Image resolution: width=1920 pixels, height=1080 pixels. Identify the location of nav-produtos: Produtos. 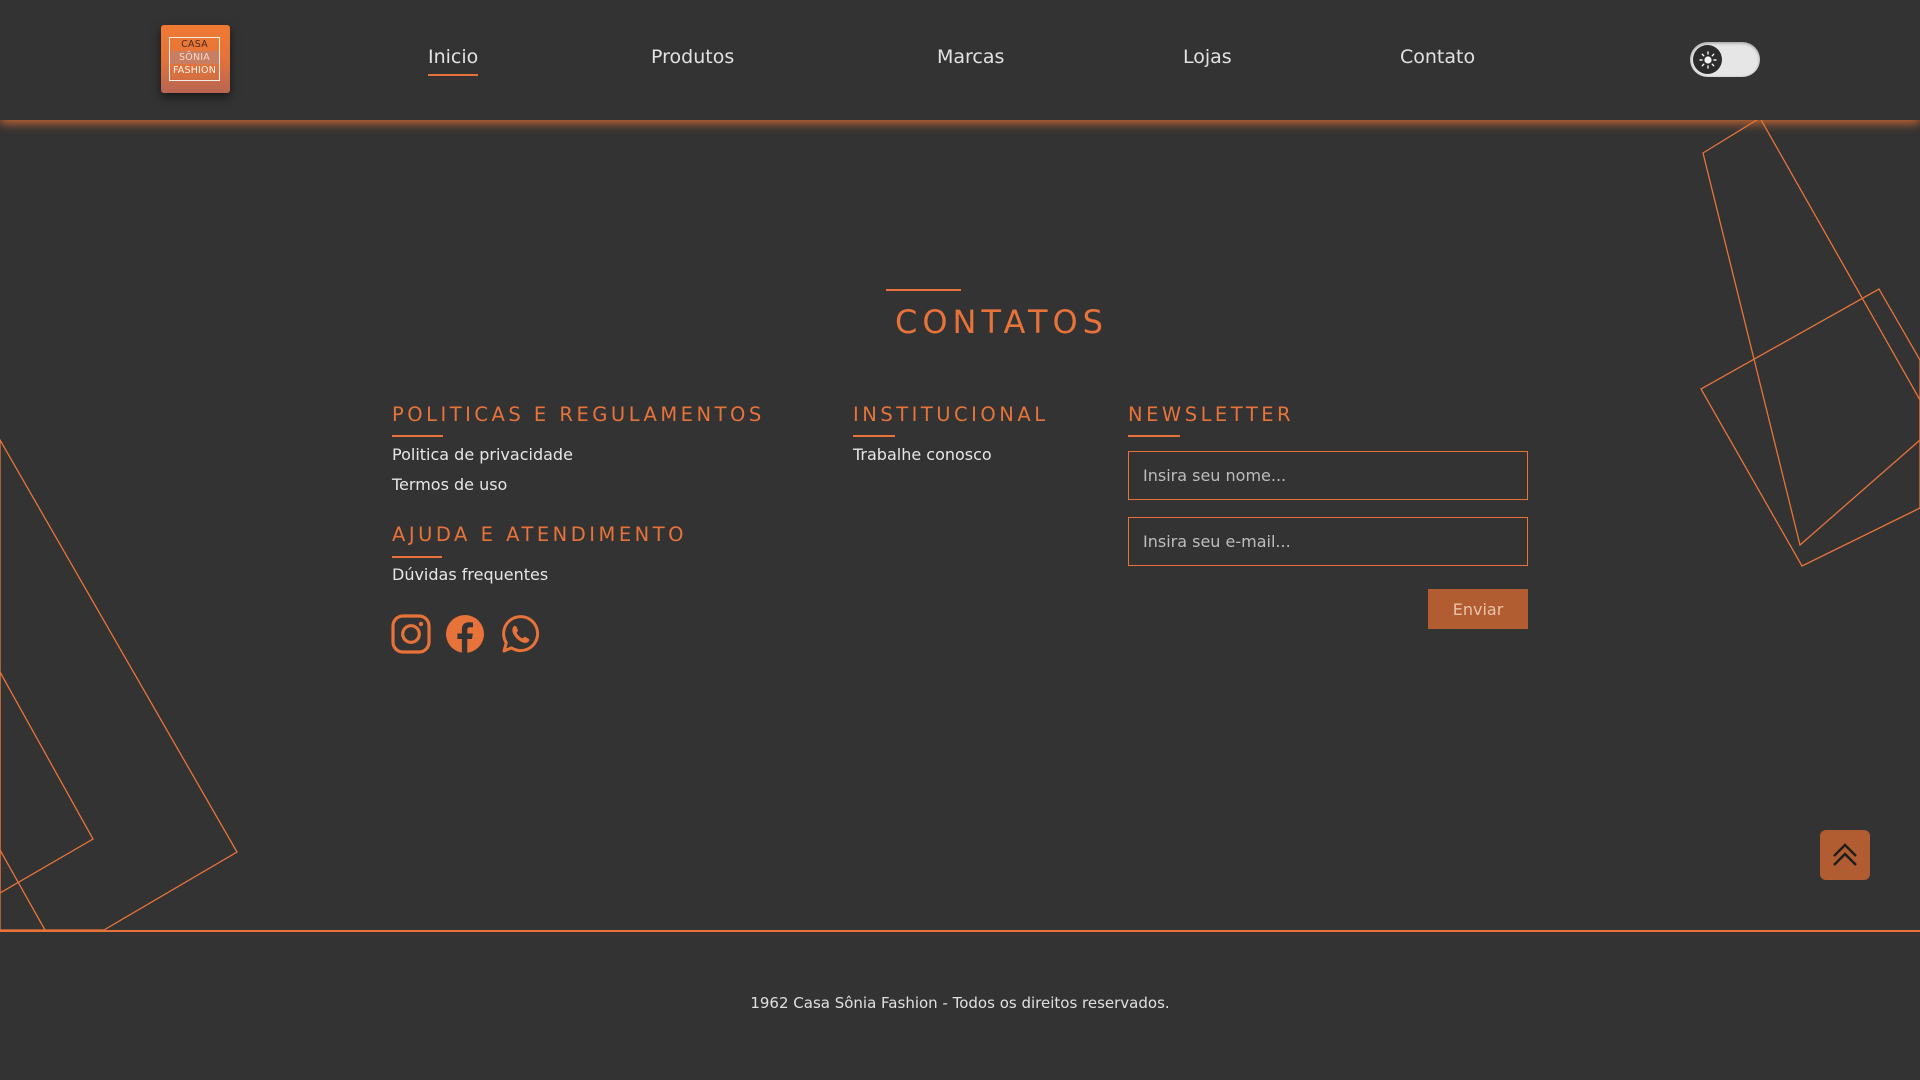
(692, 57).